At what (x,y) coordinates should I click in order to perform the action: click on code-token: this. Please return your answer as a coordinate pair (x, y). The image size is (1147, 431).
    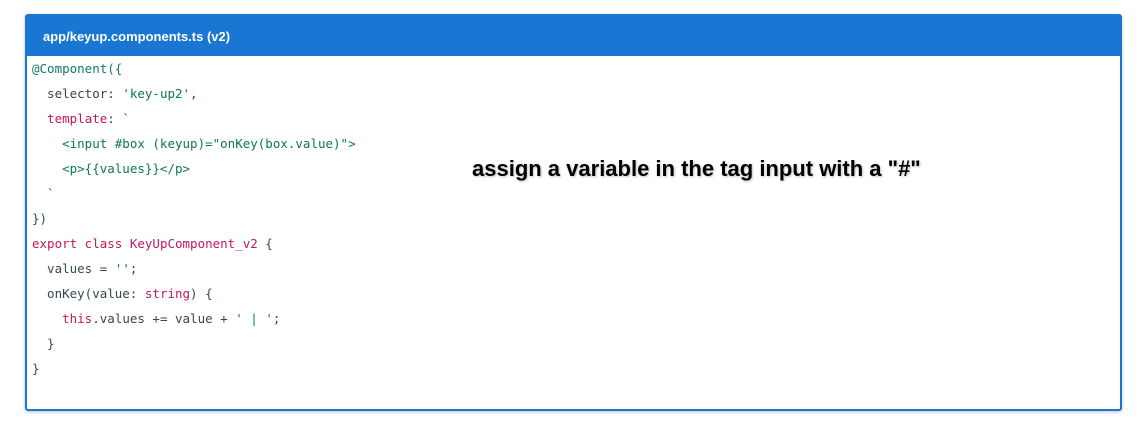
    Looking at the image, I should click on (77, 318).